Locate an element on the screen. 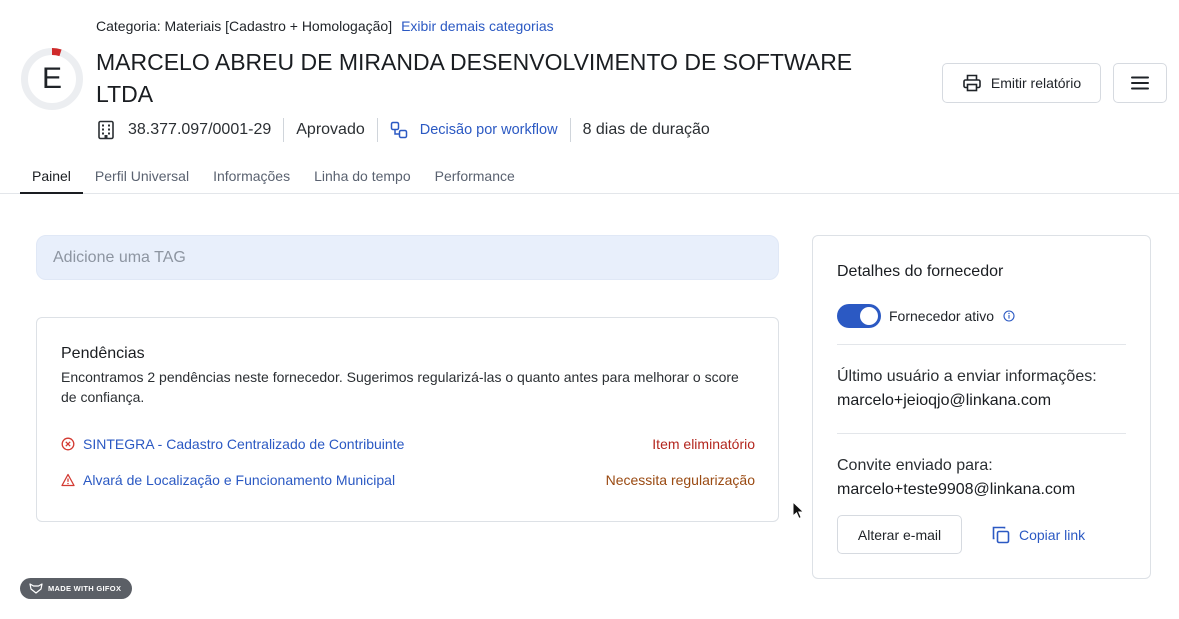 Image resolution: width=1179 pixels, height=619 pixels. active-supplier-toggle is located at coordinates (859, 316).